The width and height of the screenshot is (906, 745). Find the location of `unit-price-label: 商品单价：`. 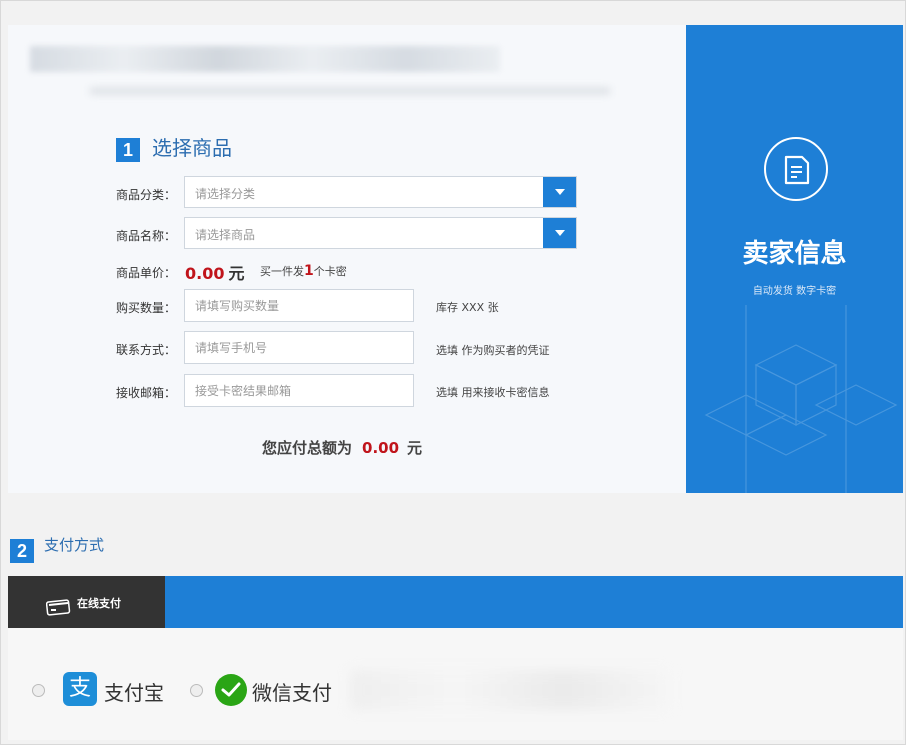

unit-price-label: 商品单价： is located at coordinates (146, 273).